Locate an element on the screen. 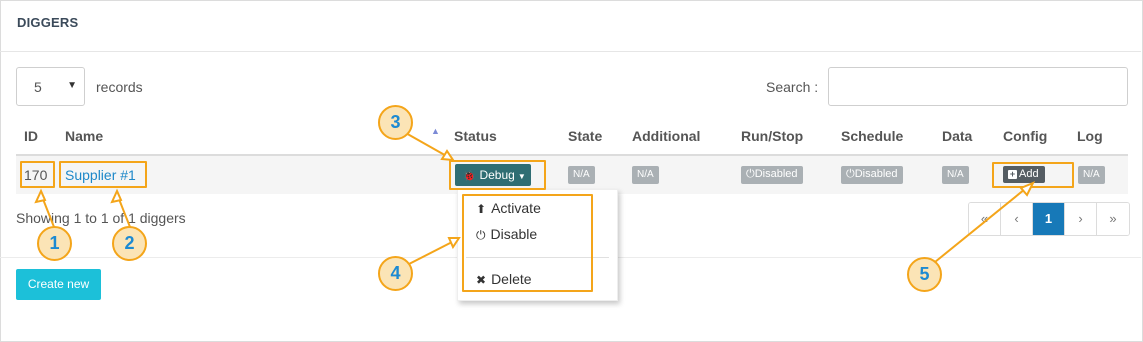  table-info: Showing 1 to 1 of 1 diggers is located at coordinates (101, 218).